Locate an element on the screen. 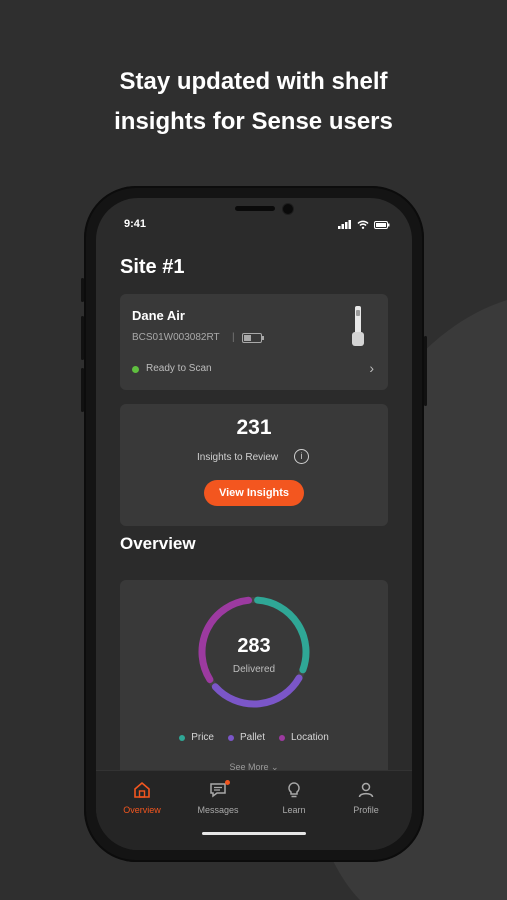 The image size is (507, 900). legend-label-price: Price is located at coordinates (202, 737).